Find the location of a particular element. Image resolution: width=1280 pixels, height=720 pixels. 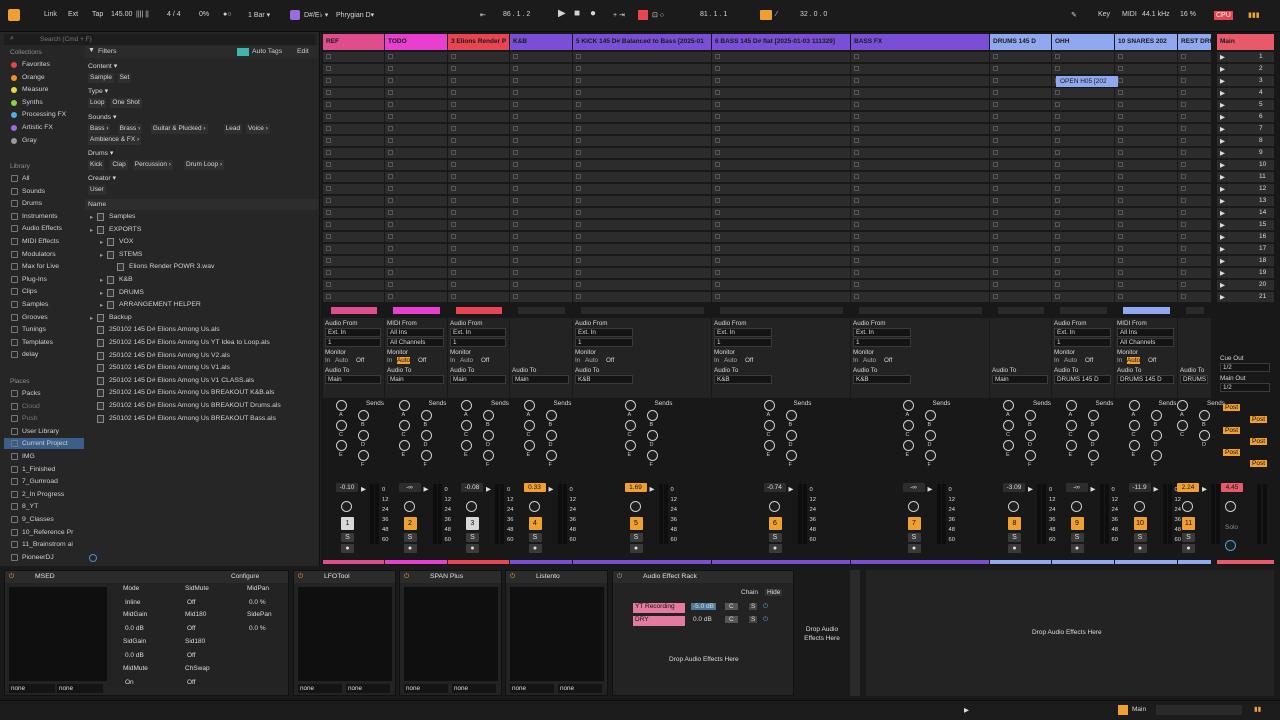

loop-length: 32 . 0 . 0 is located at coordinates (813, 14).